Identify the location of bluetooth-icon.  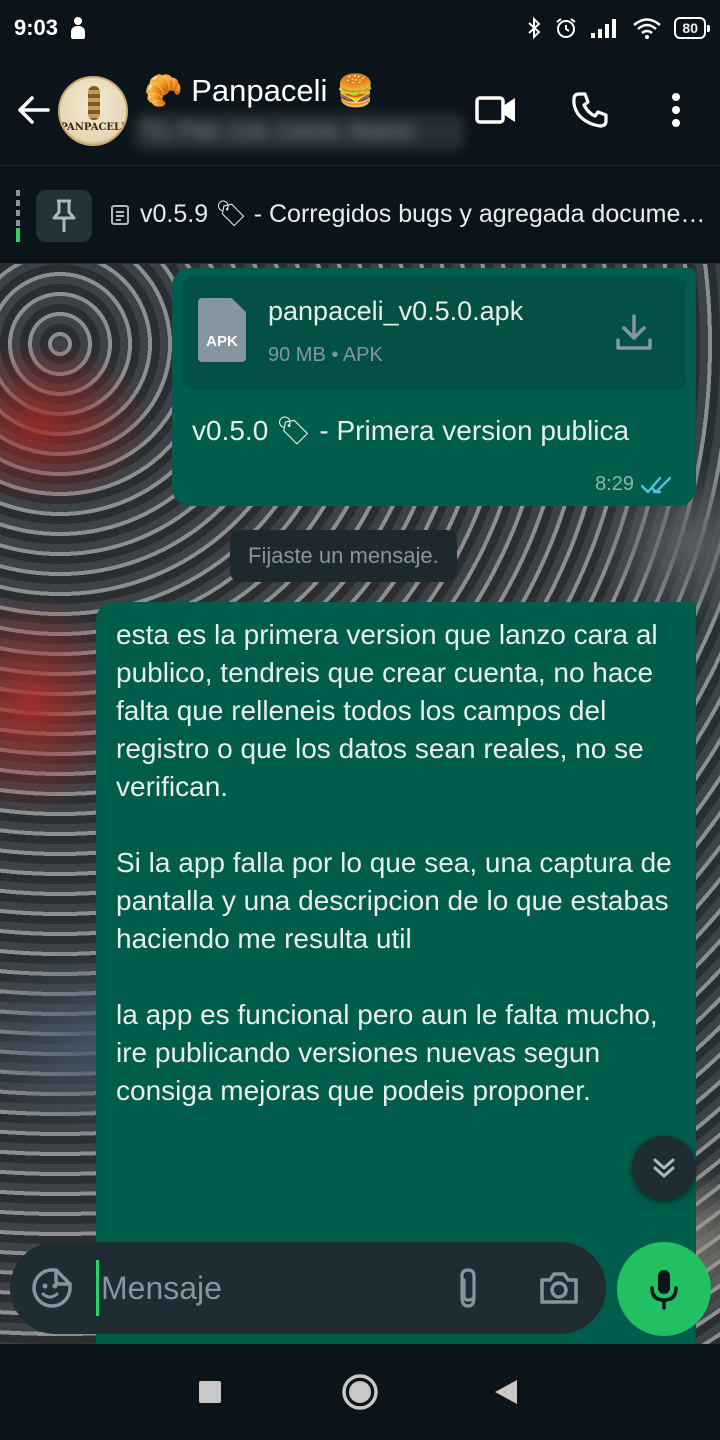
(534, 28).